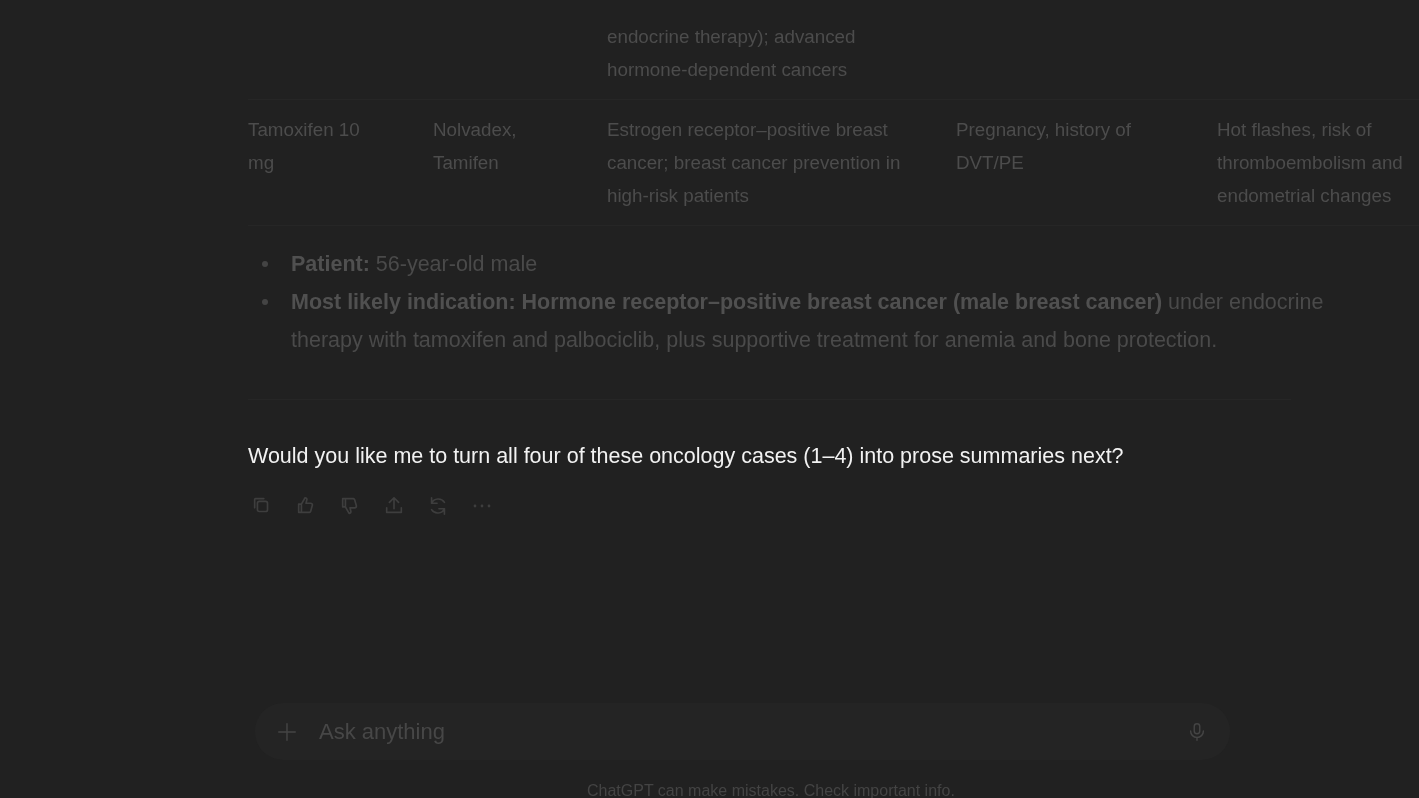 Image resolution: width=1419 pixels, height=798 pixels. I want to click on plus-icon, so click(287, 731).